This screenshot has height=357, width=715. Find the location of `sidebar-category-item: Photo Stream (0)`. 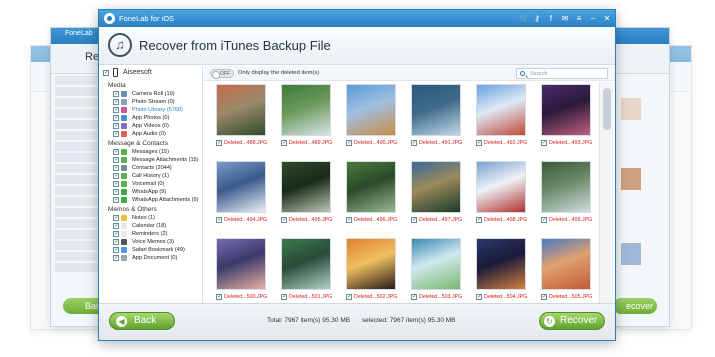

sidebar-category-item: Photo Stream (0) is located at coordinates (150, 102).